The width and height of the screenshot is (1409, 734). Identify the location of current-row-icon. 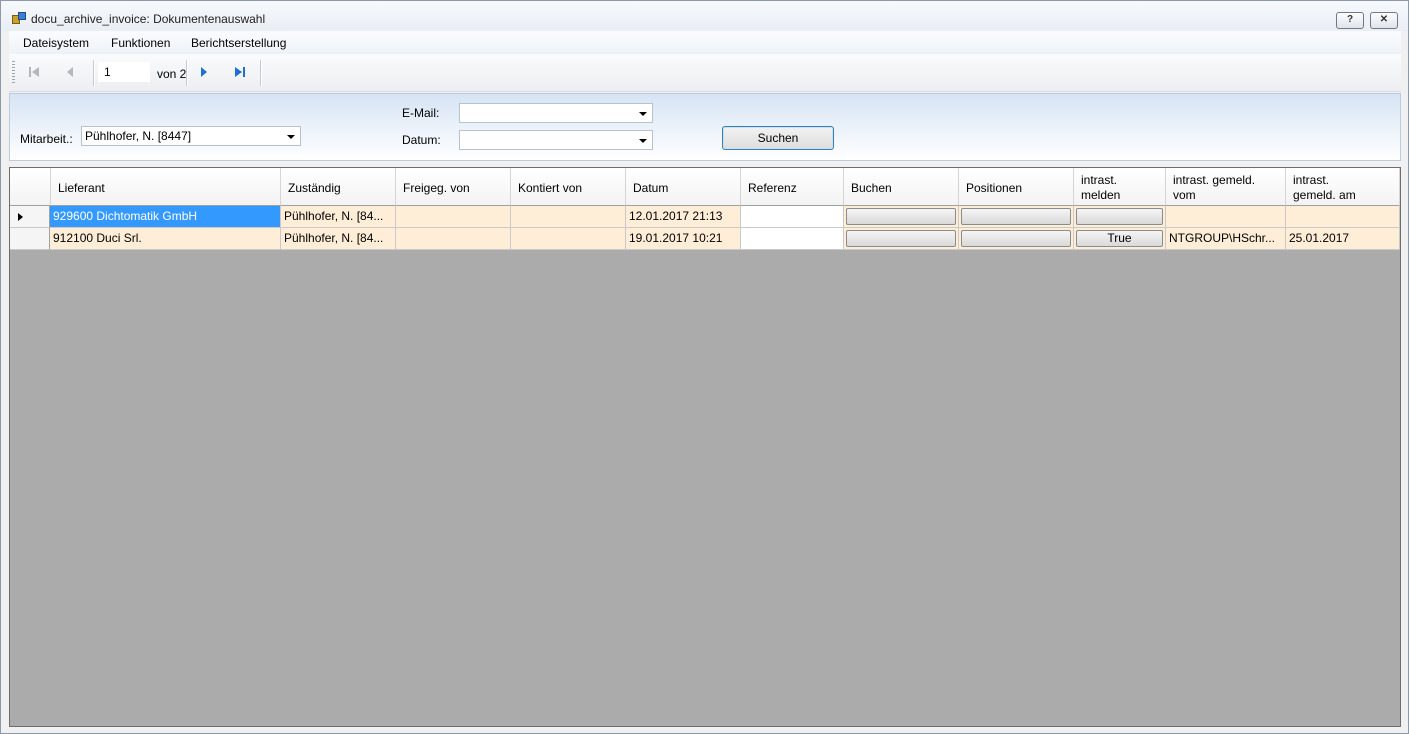
(20, 217).